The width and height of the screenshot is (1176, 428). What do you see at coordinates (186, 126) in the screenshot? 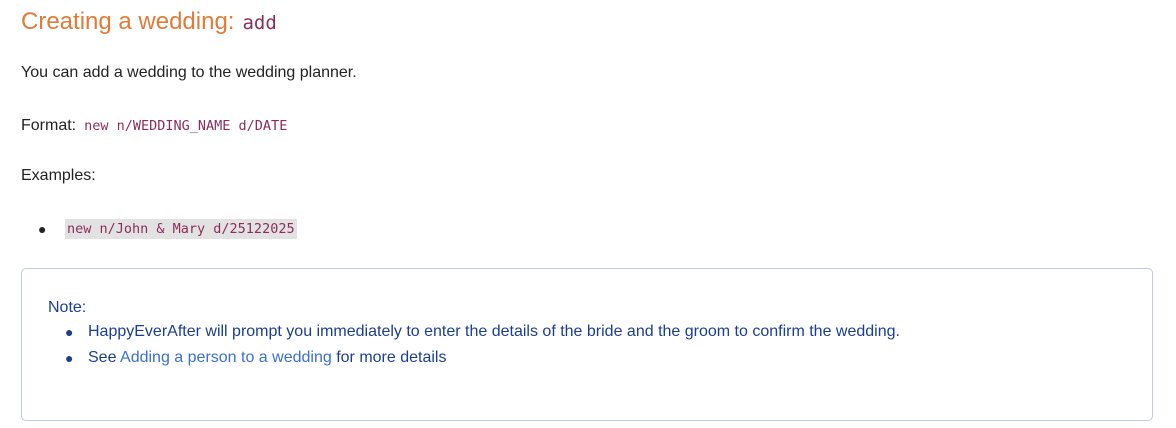
I see `format-syntax: new n/WEDDING_NAME d/DATE` at bounding box center [186, 126].